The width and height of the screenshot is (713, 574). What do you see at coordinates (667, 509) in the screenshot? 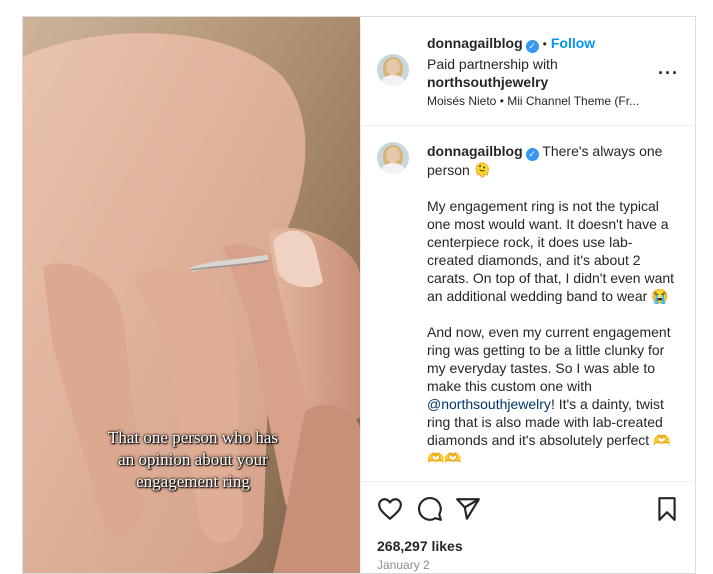
I see `bookmark-icon` at bounding box center [667, 509].